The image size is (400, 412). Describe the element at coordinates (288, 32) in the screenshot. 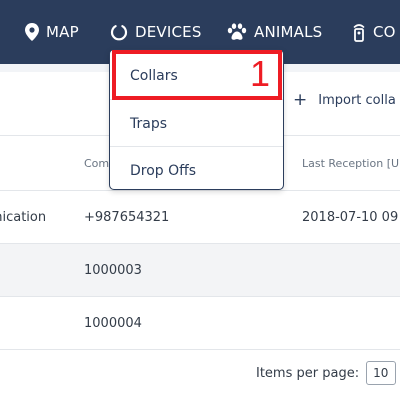

I see `nav-item-label: ANIMALS` at that location.